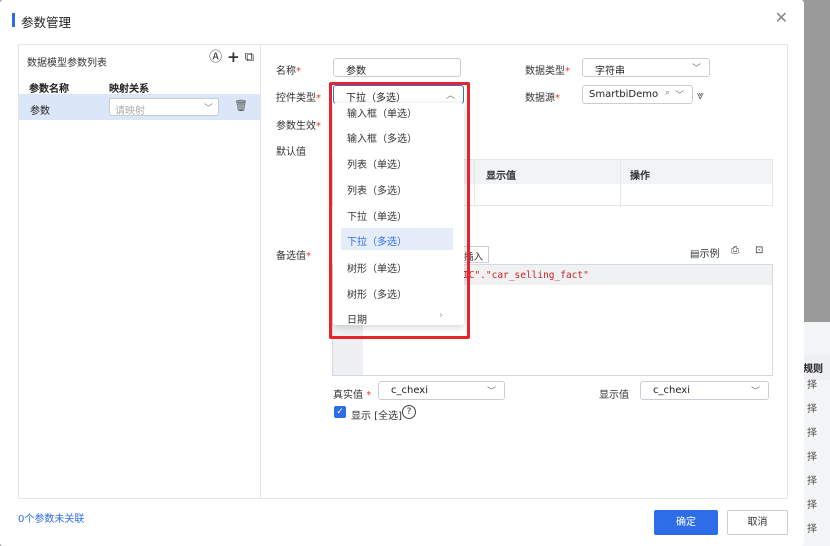 Image resolution: width=830 pixels, height=546 pixels. Describe the element at coordinates (501, 176) in the screenshot. I see `col-header-display: 显示值` at that location.